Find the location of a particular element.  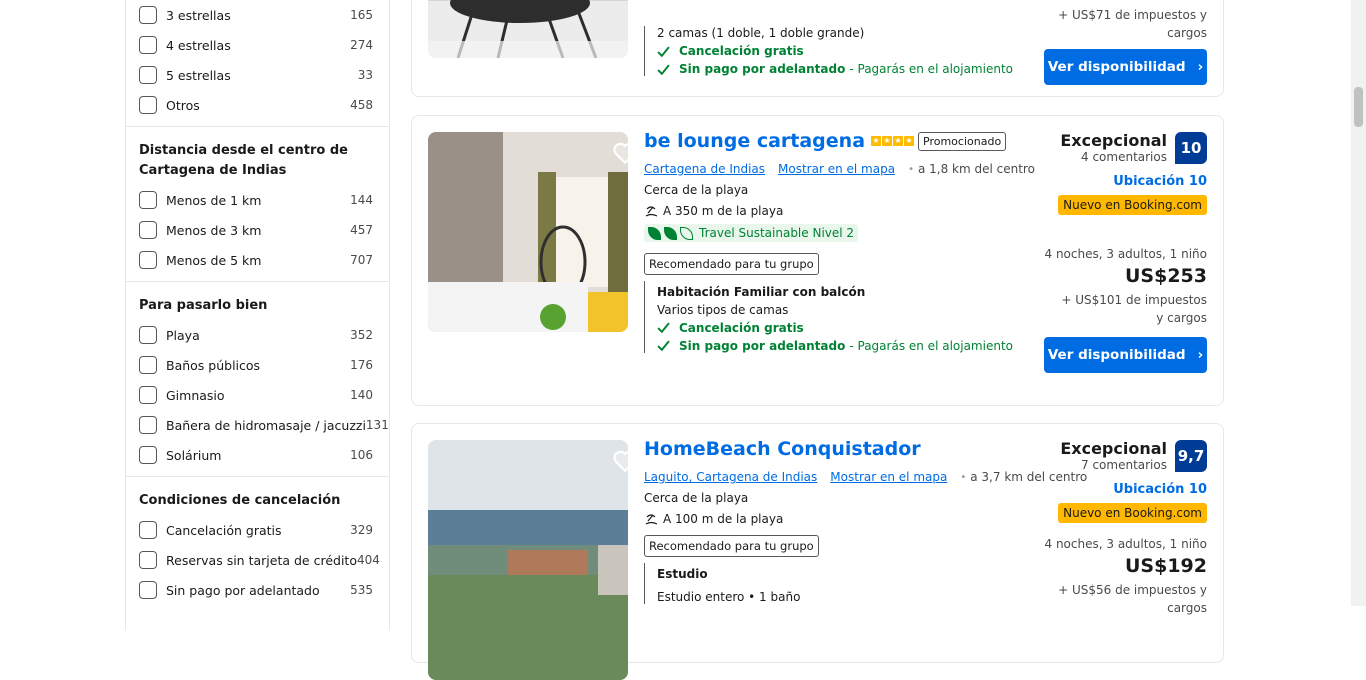

review-score: Excepcional 7 comentarios 9,7 is located at coordinates (1117, 456).